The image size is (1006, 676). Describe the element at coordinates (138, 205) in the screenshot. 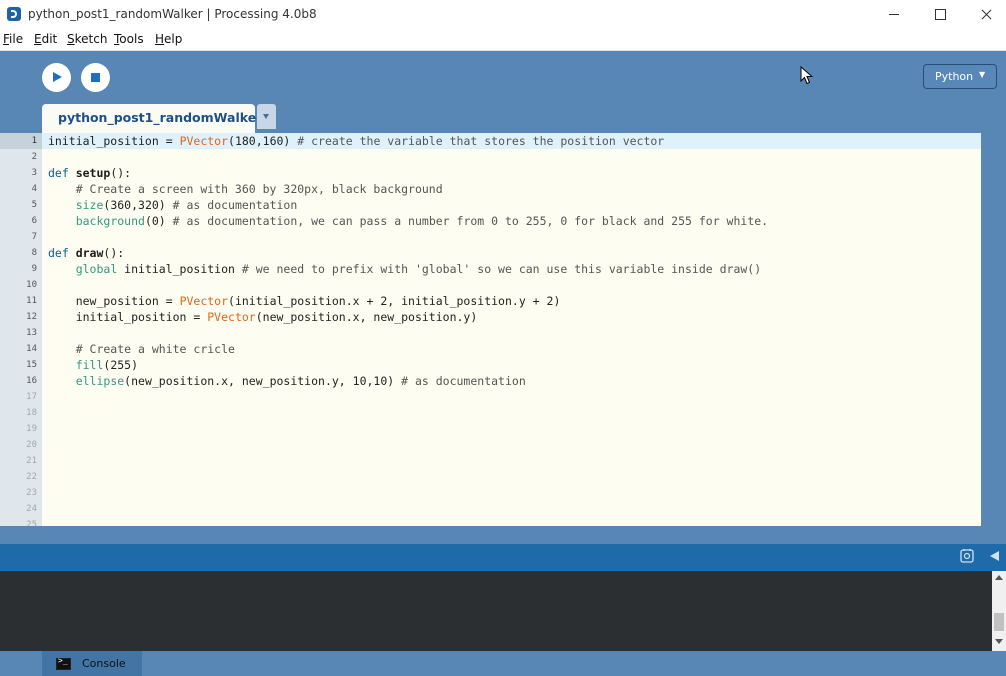

I see `code-token: (360,320)` at that location.